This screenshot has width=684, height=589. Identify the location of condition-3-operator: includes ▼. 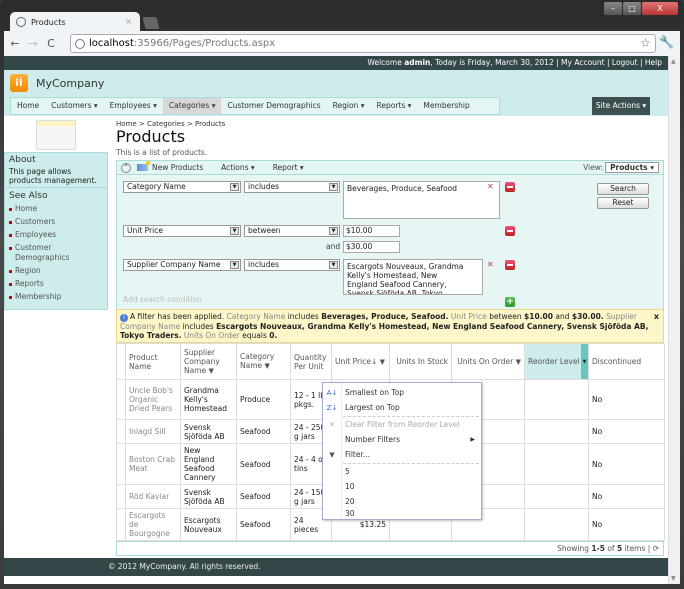
(292, 265).